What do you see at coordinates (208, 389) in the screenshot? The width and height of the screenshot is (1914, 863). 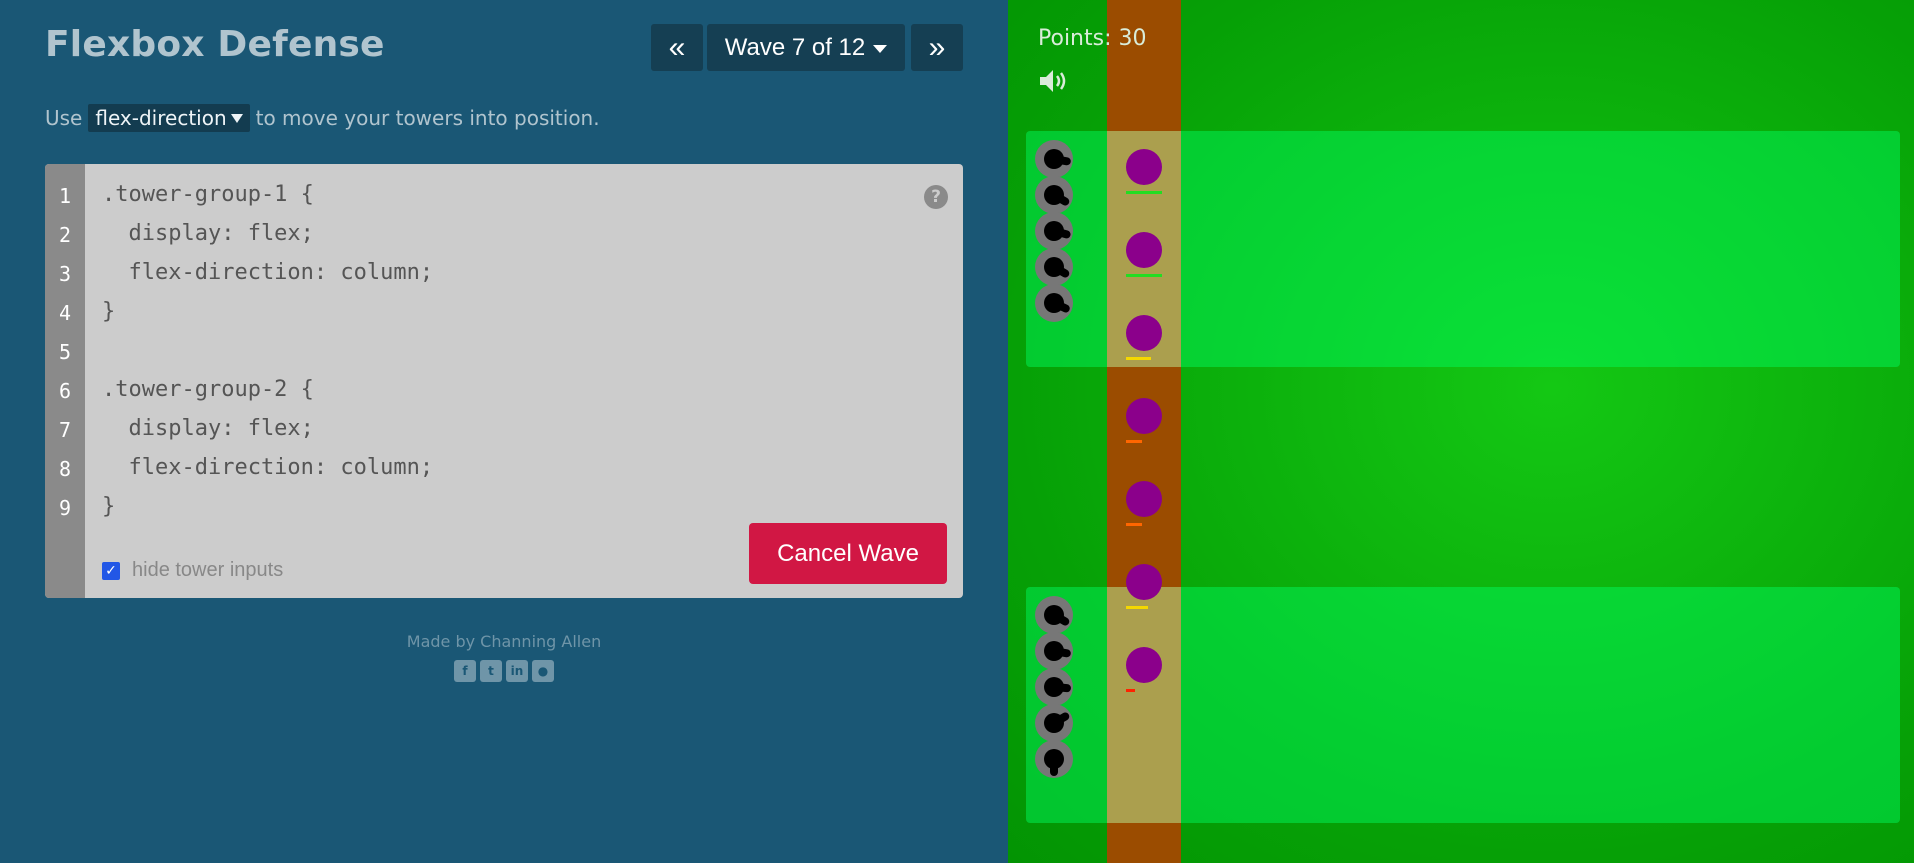 I see `code-line: .tower-group-2 {` at bounding box center [208, 389].